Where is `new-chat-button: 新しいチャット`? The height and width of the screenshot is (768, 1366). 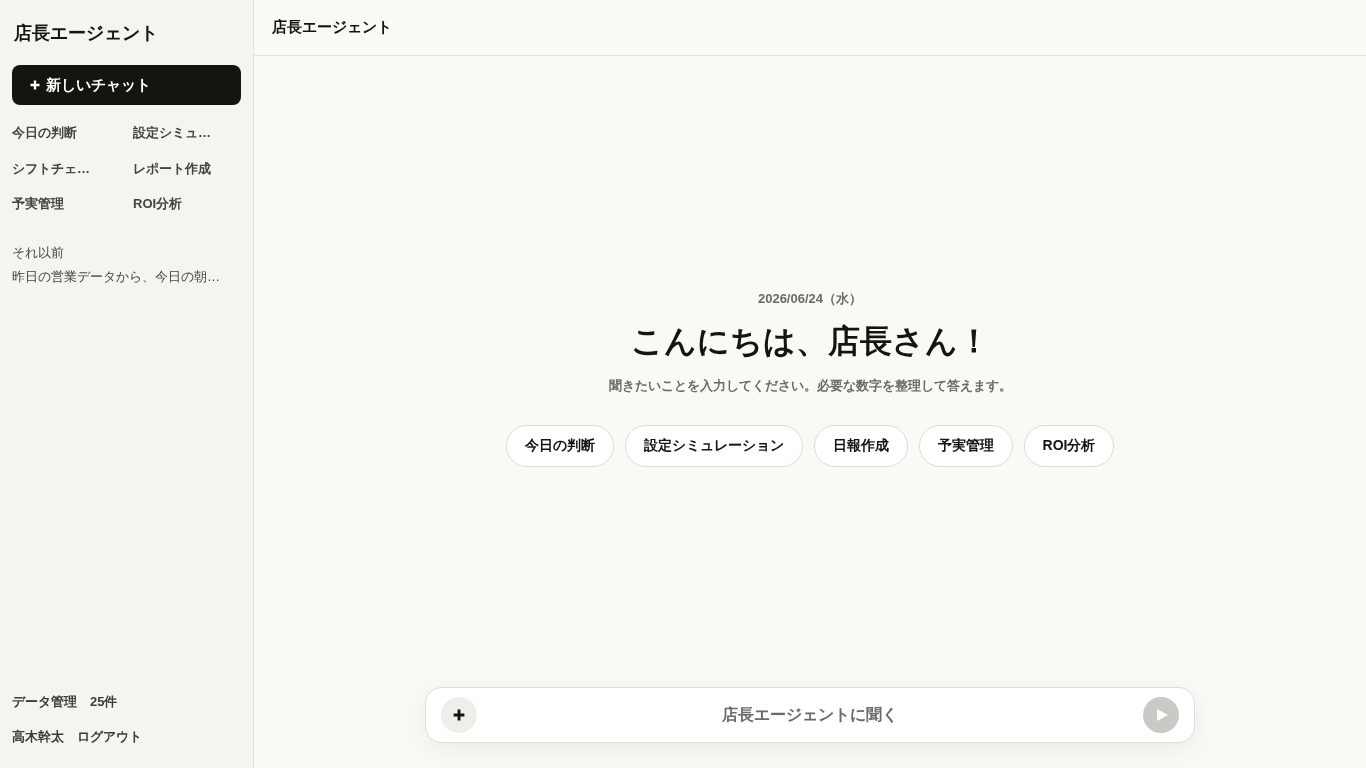 new-chat-button: 新しいチャット is located at coordinates (126, 85).